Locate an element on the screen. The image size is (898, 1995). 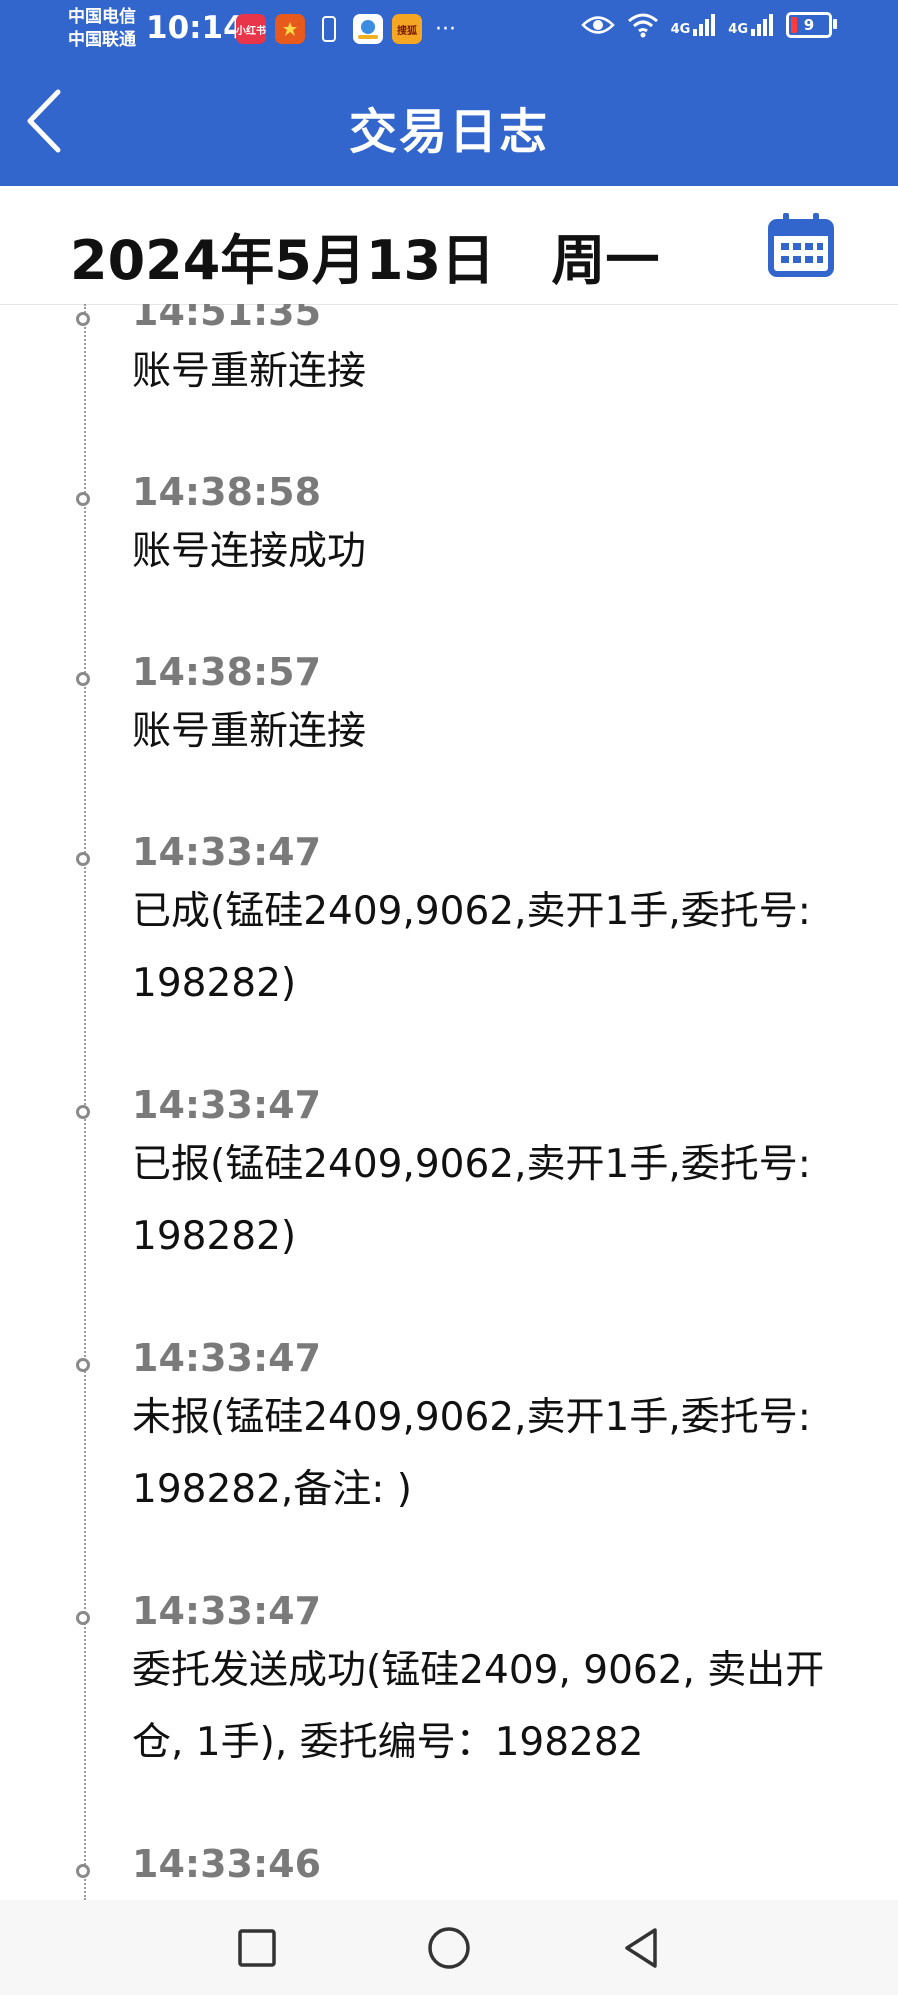
log-time: 14:51:35 is located at coordinates (227, 319).